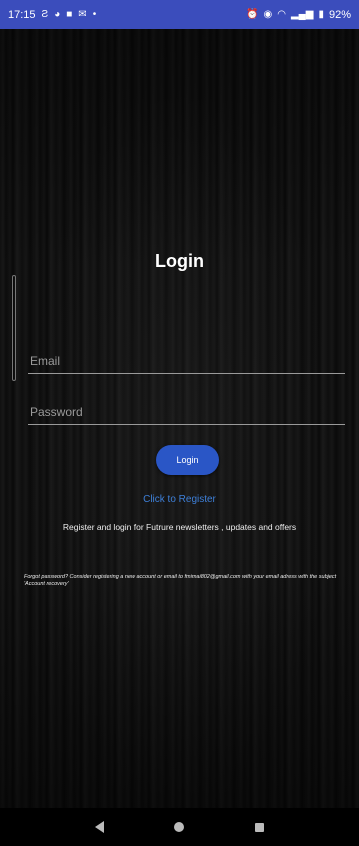  I want to click on status-bar: 17:15 Ƨ ◕ ■ ✉ • ⏰ ◉ ◠ ▂▄▆ ▮ 92%, so click(179, 14).